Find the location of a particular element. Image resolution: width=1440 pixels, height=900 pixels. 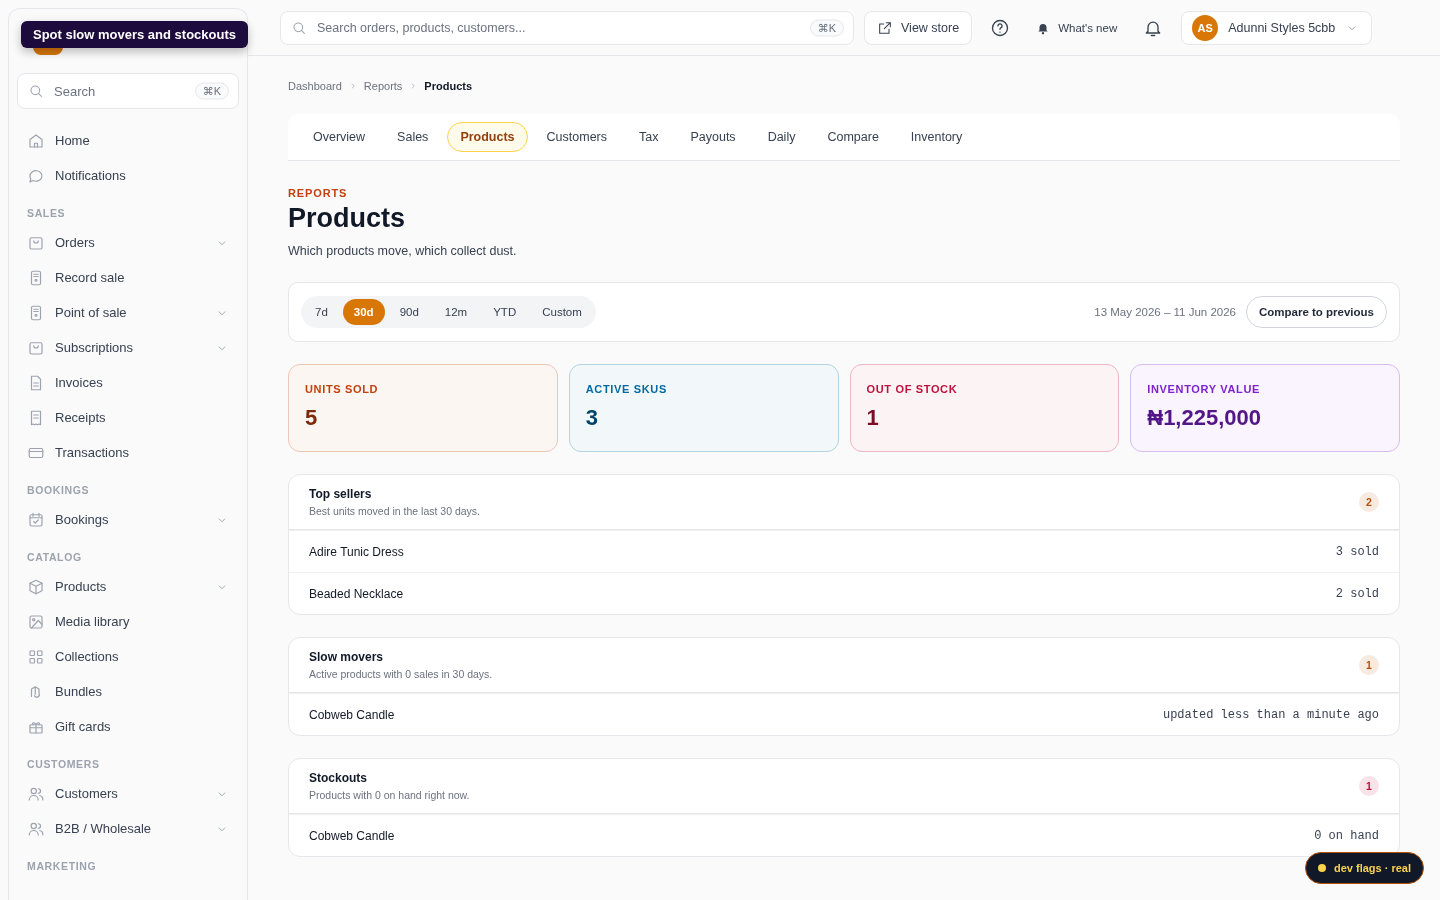

stat-label: INVENTORY VALUE is located at coordinates (1204, 389).